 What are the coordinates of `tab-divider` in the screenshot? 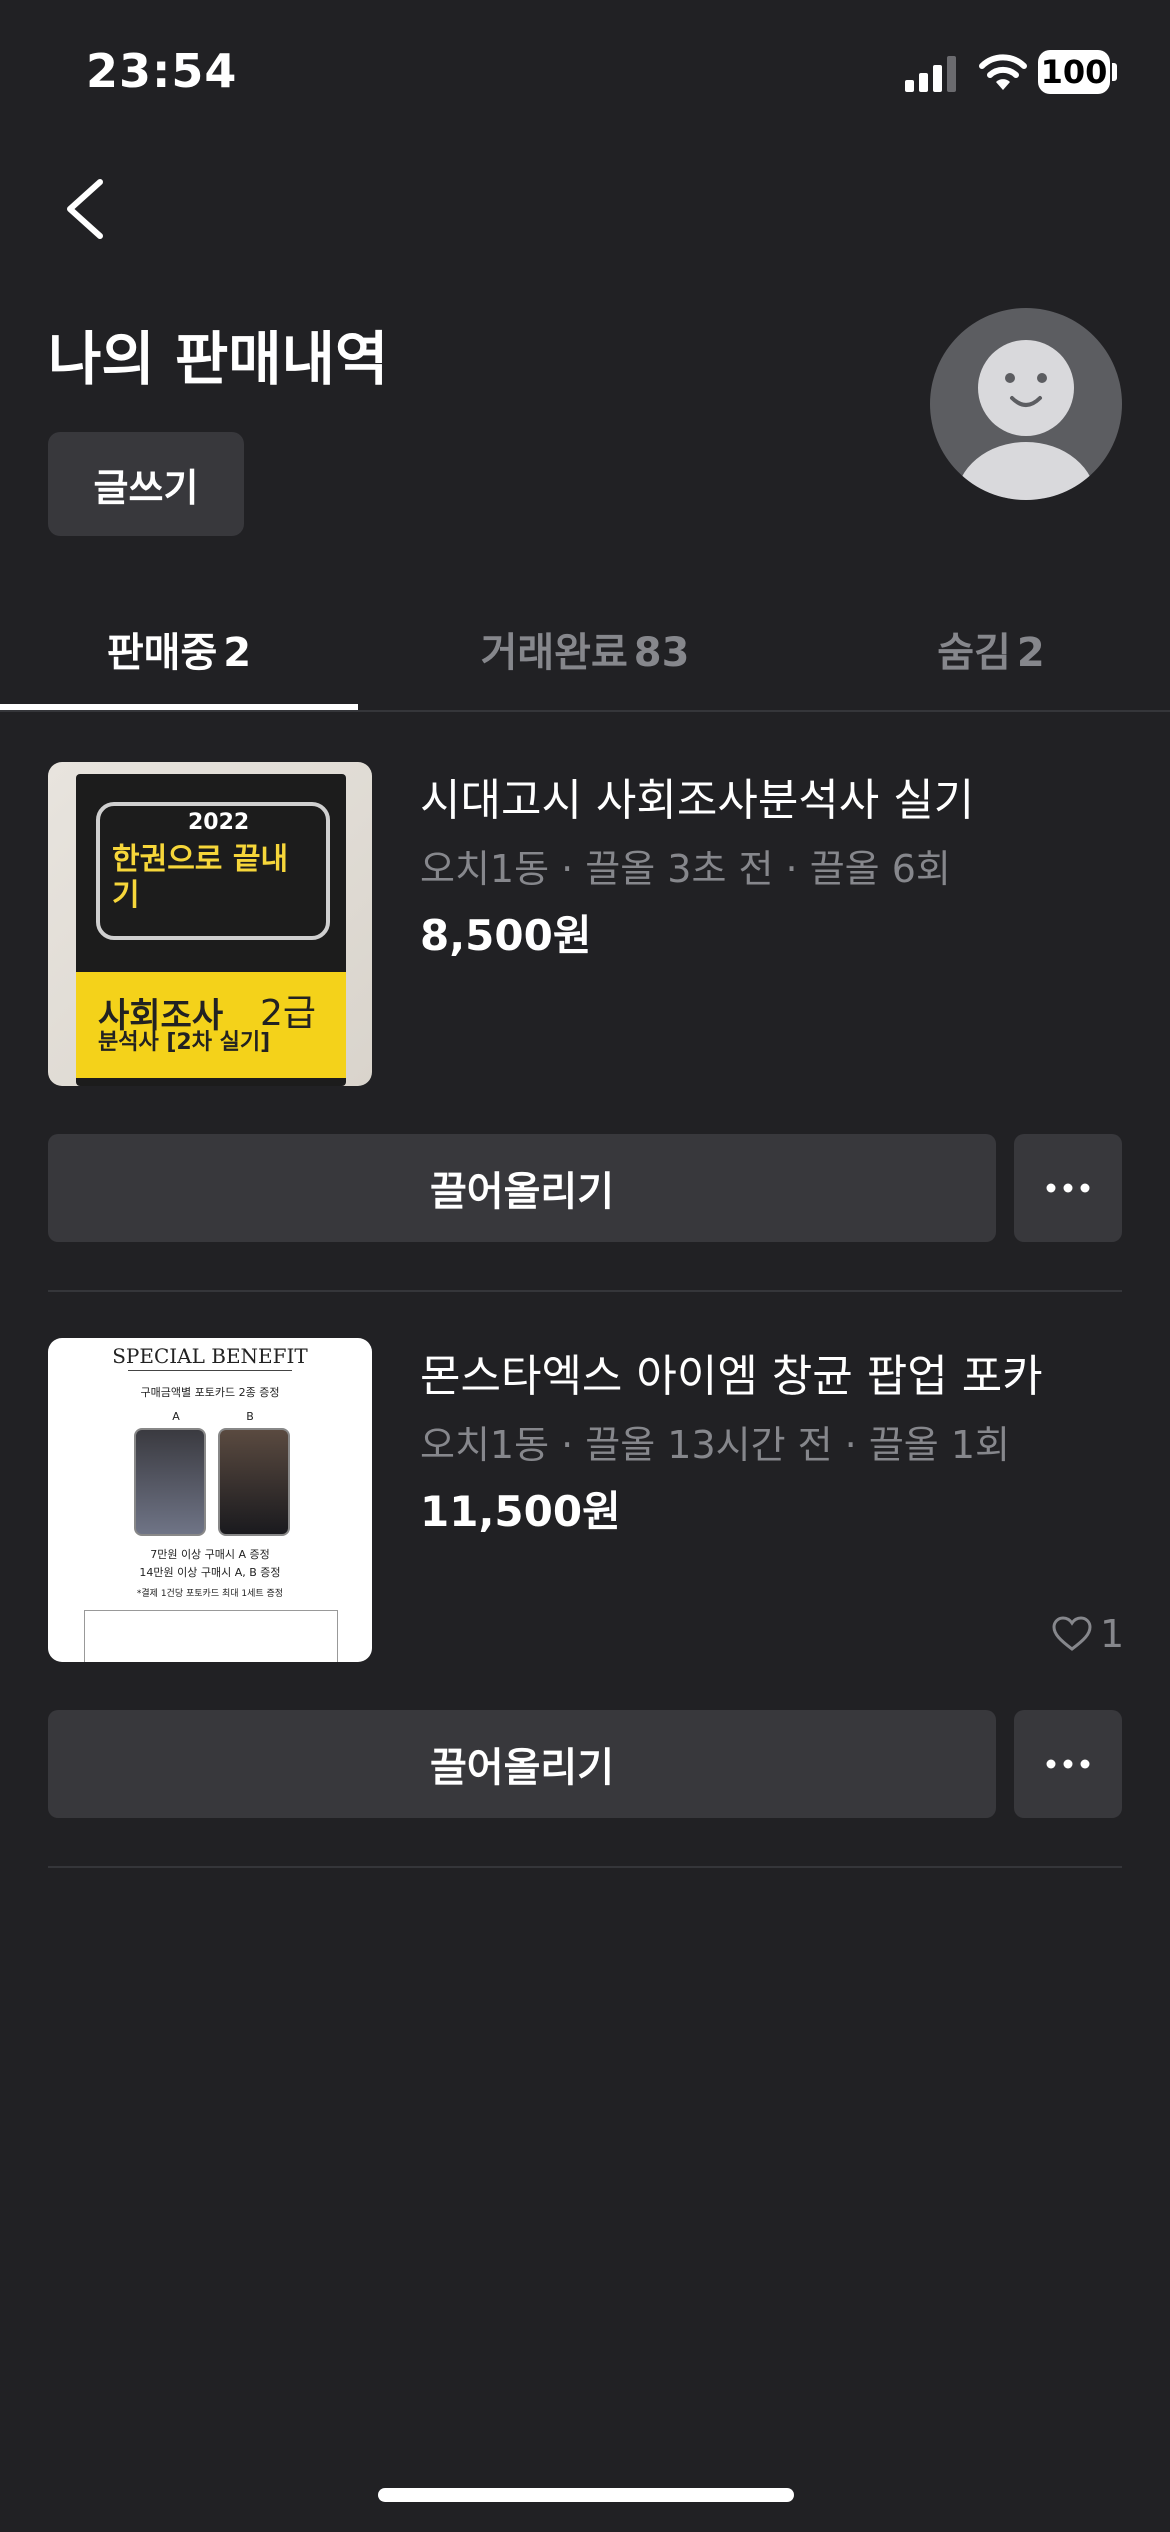 It's located at (585, 711).